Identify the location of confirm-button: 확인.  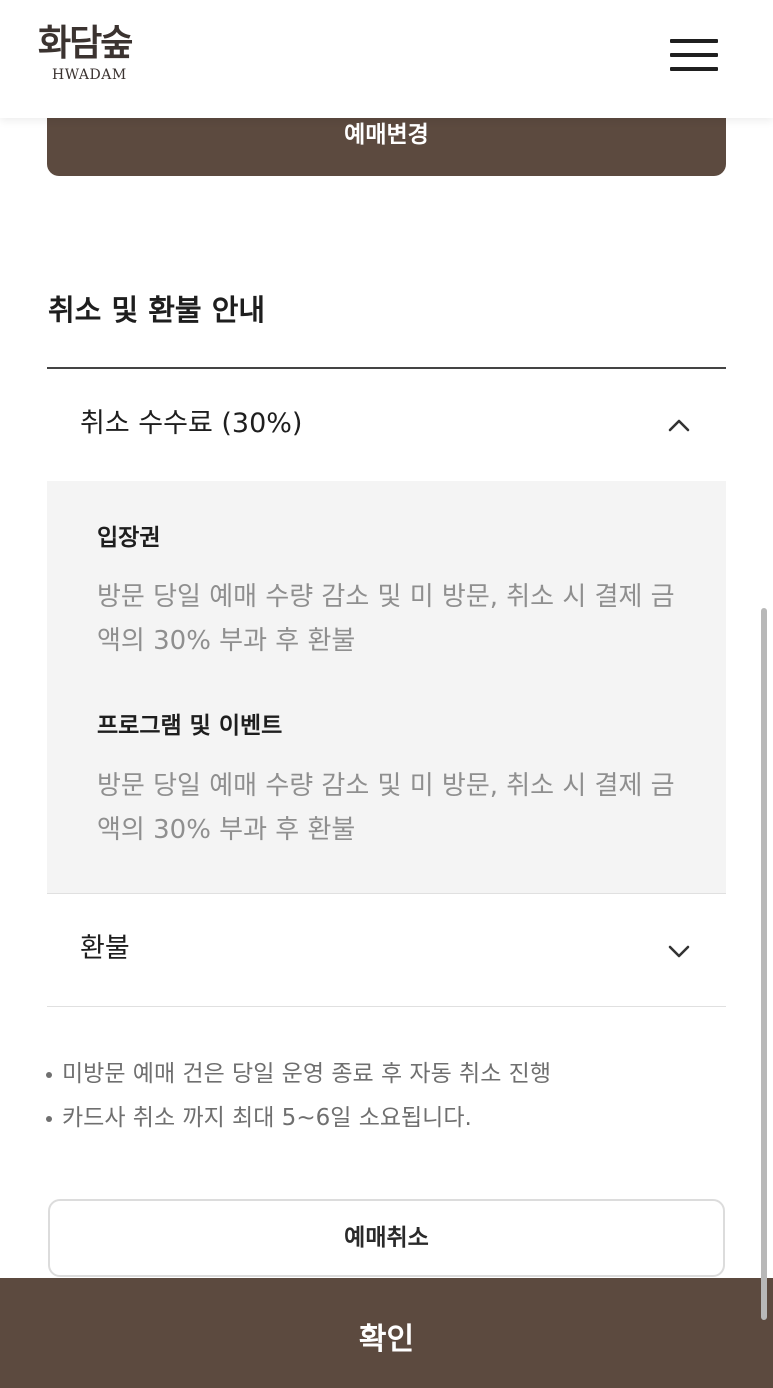
(386, 1333).